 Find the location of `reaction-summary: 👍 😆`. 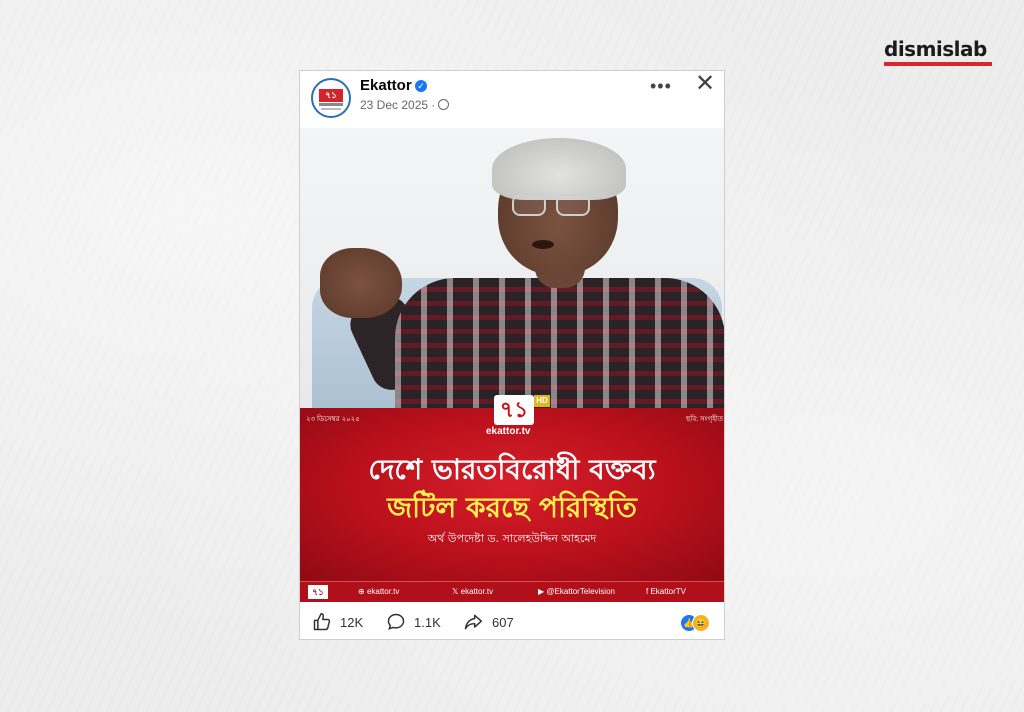

reaction-summary: 👍 😆 is located at coordinates (700, 623).